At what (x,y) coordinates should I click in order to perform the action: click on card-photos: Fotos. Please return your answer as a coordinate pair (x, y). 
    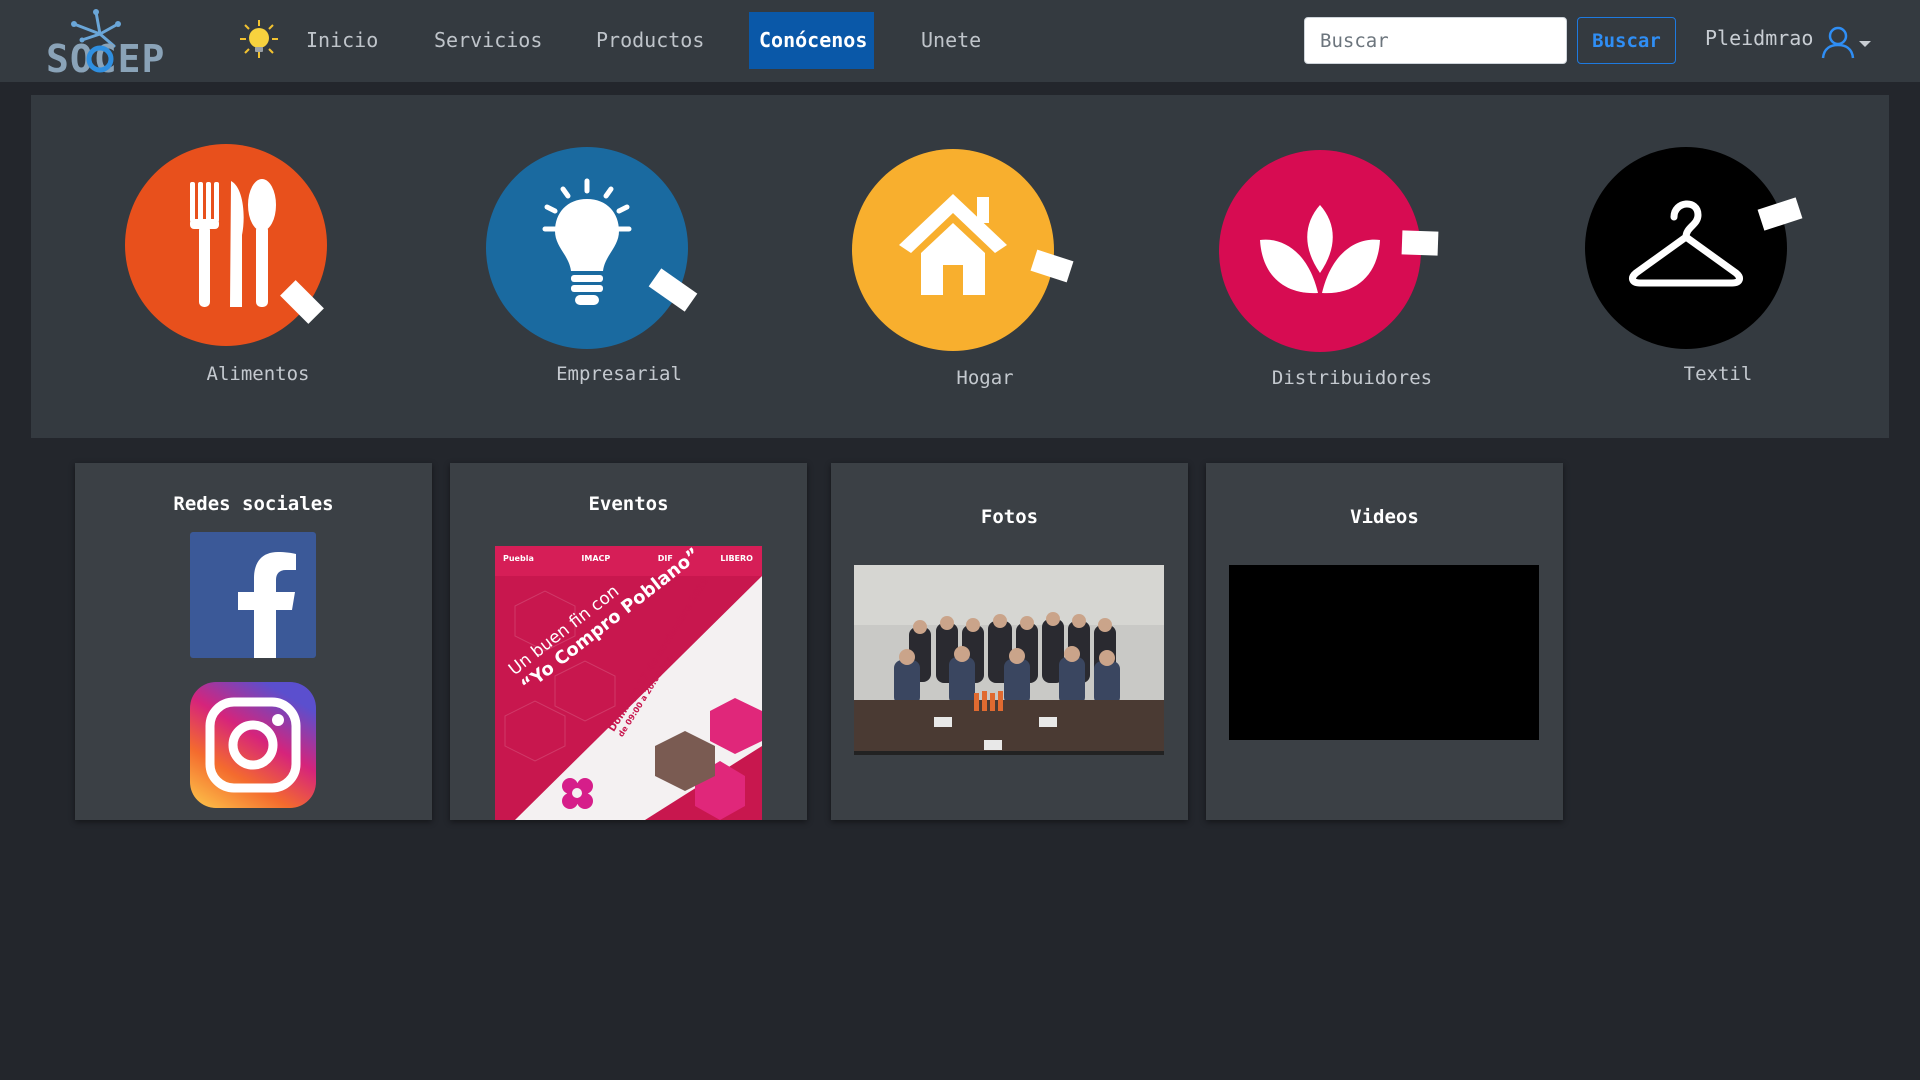
    Looking at the image, I should click on (1009, 641).